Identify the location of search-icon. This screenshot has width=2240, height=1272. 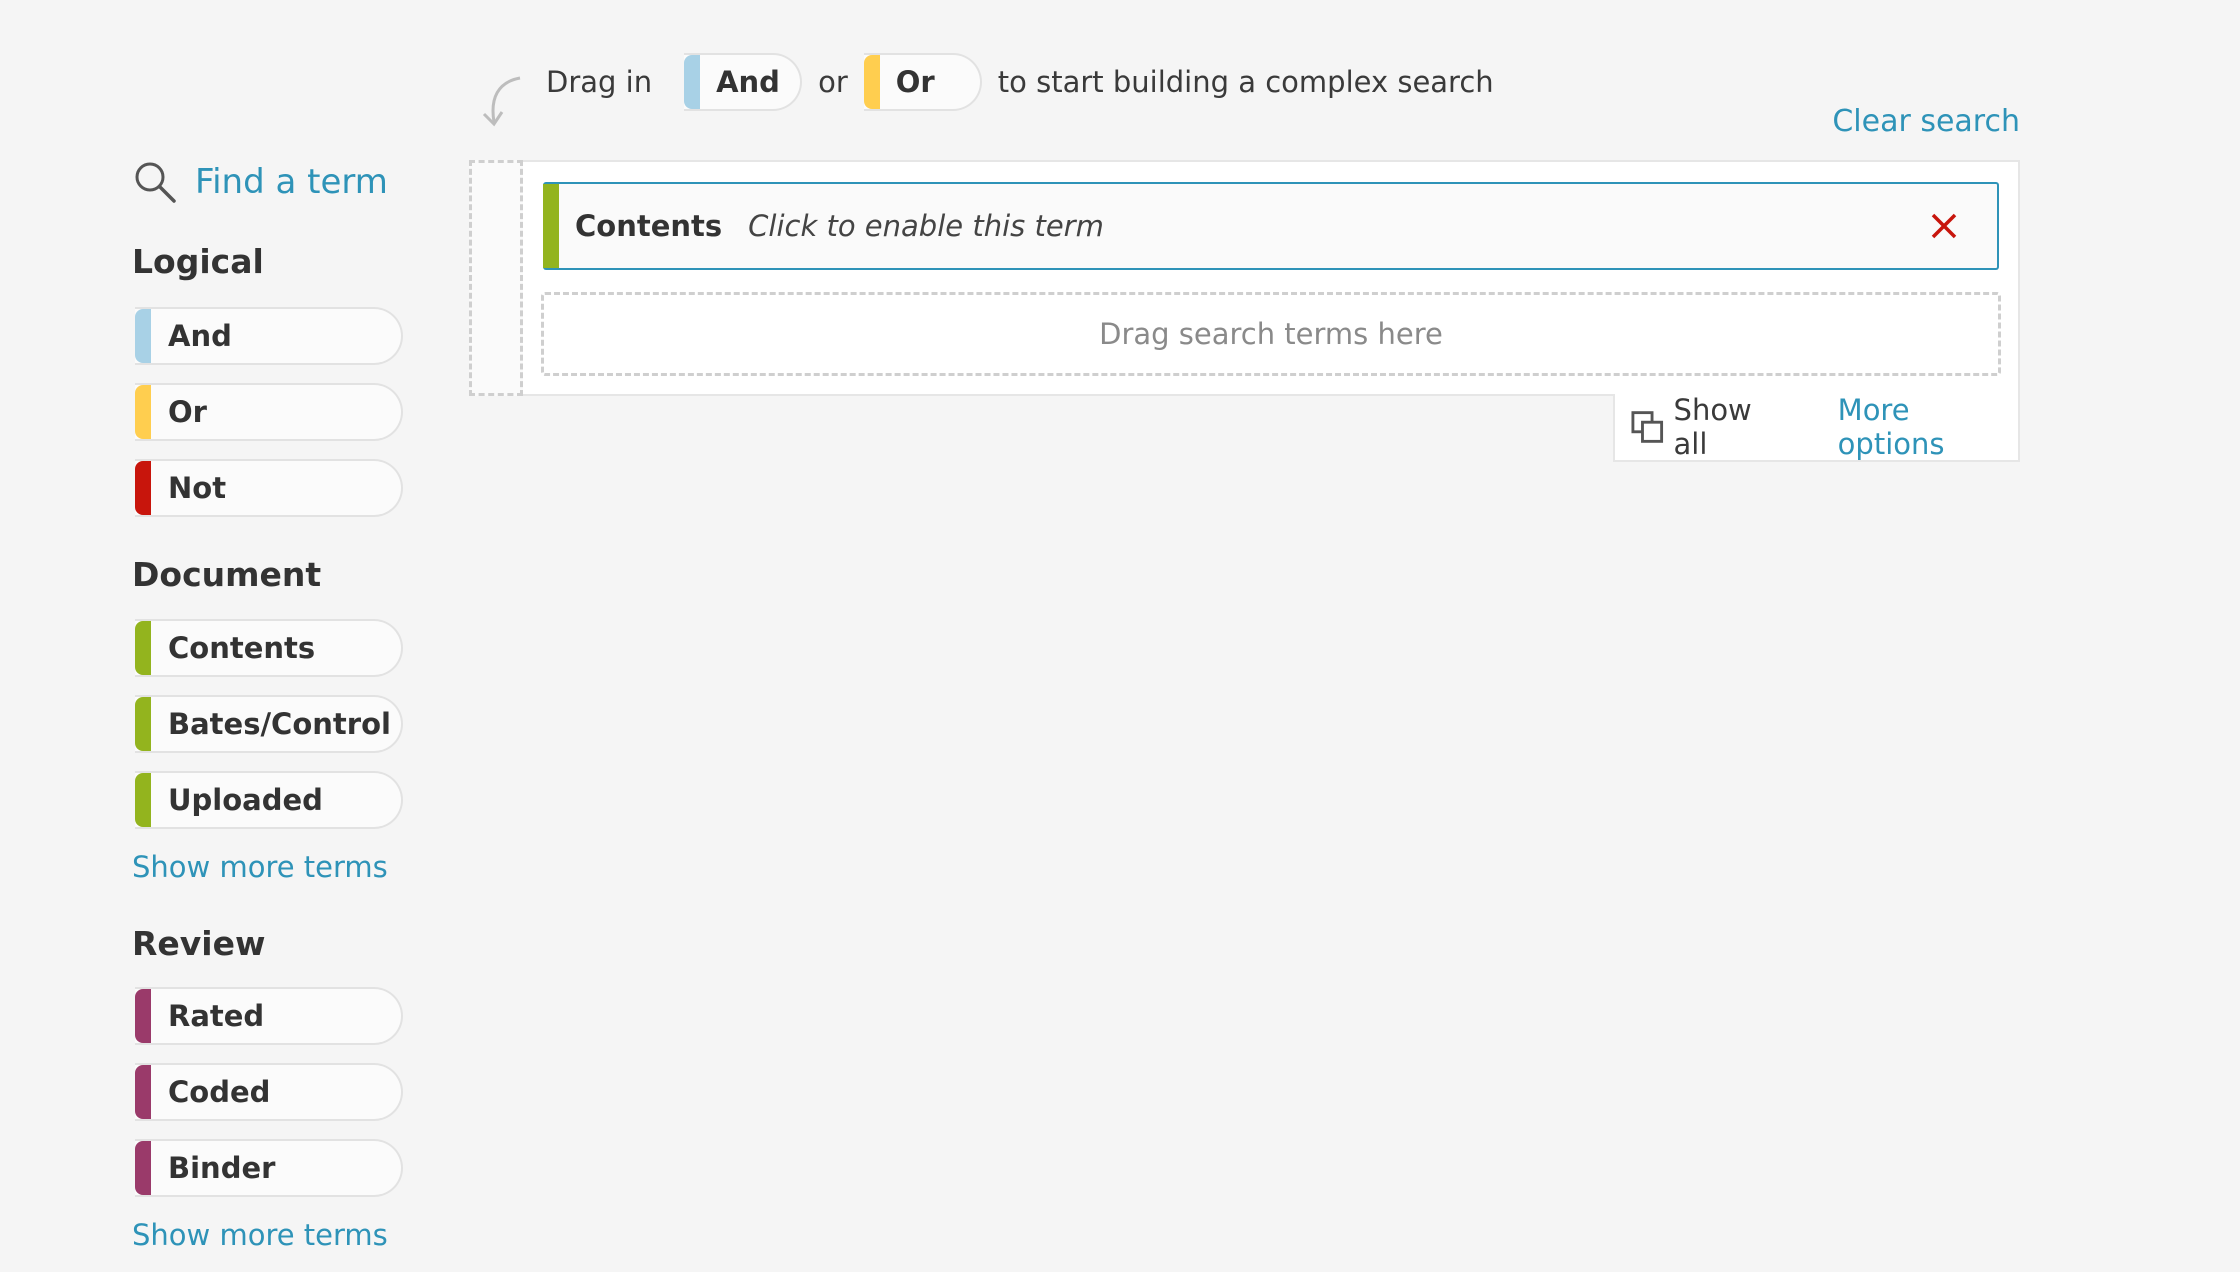
(155, 182).